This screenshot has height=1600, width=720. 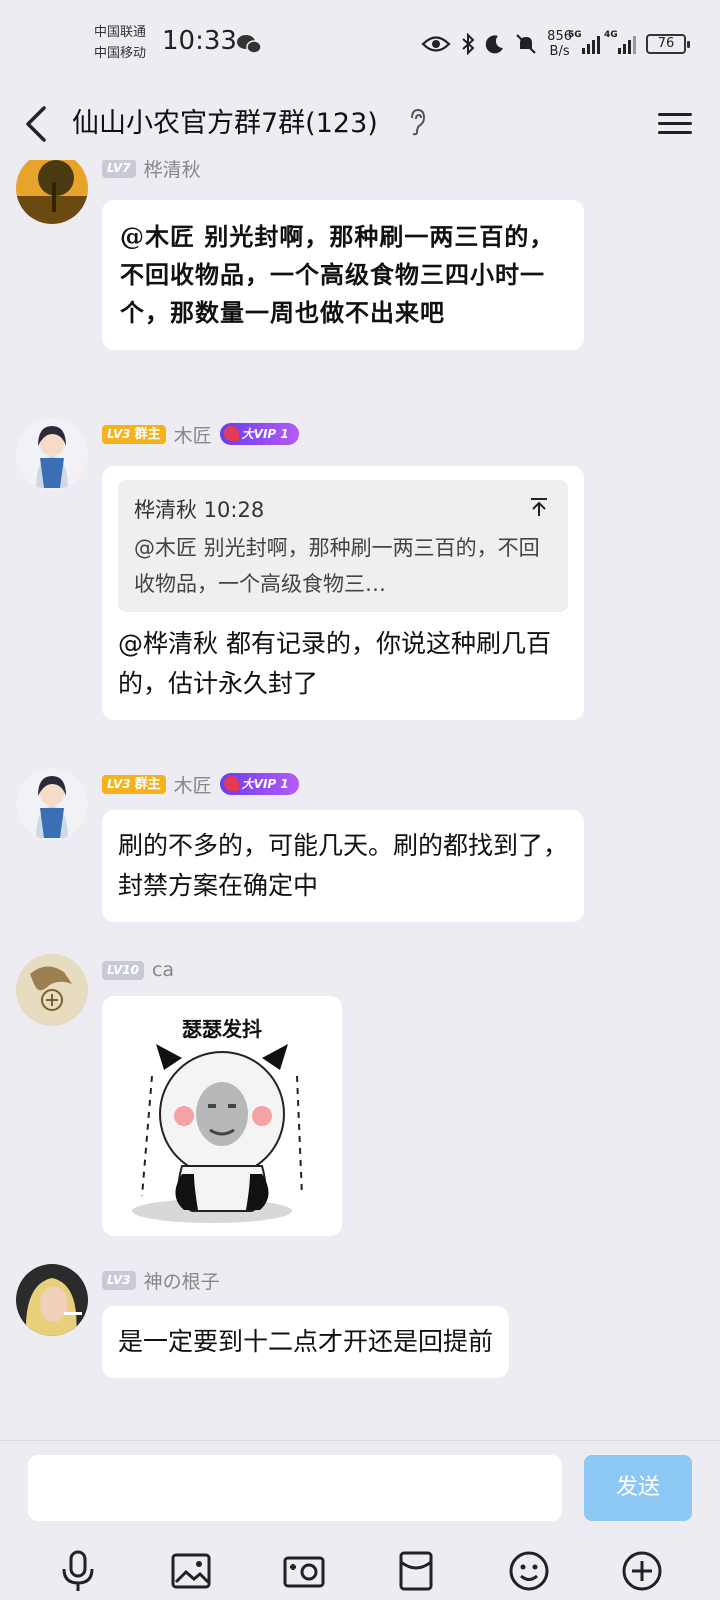 I want to click on carrier-1: 中国联通, so click(x=120, y=32).